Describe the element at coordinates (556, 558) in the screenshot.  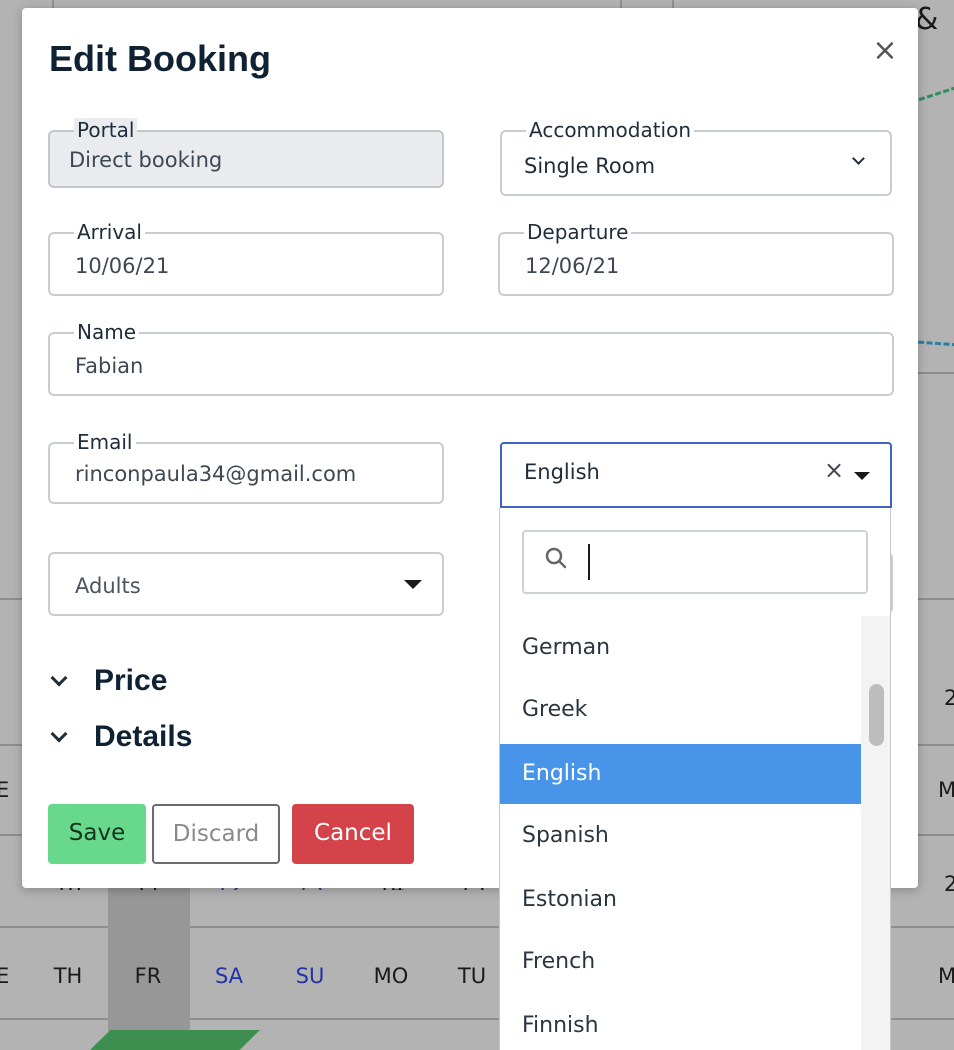
I see `search-icon` at that location.